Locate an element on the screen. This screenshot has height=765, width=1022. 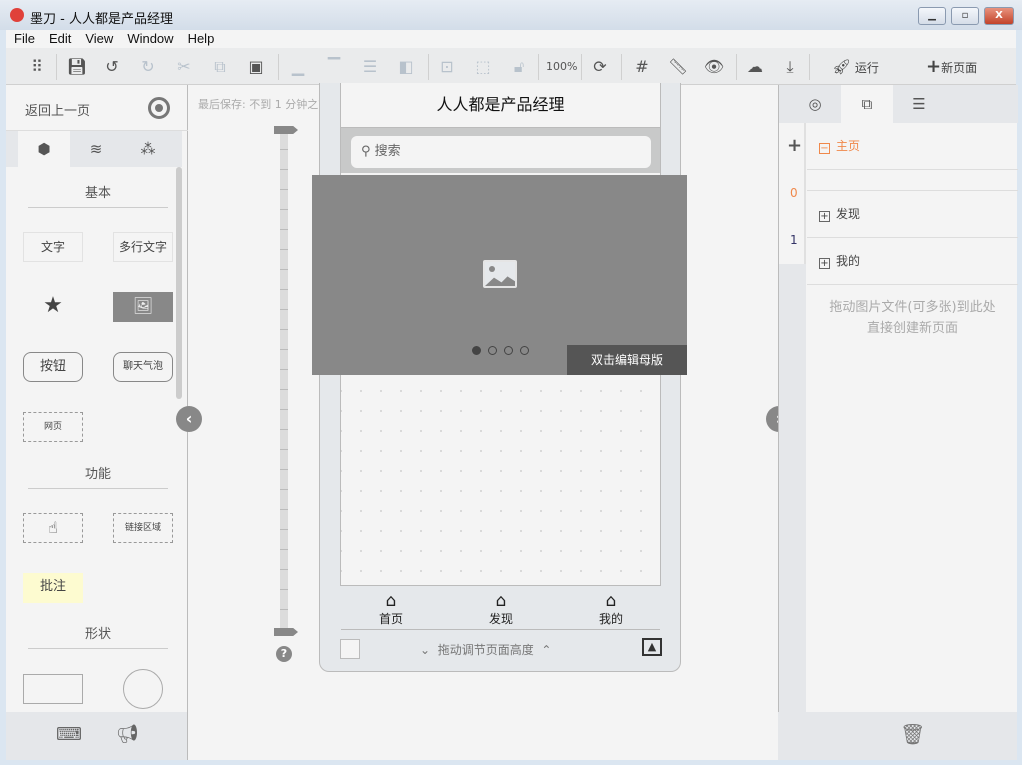
tab-widgets: ⁂ is located at coordinates (148, 149).